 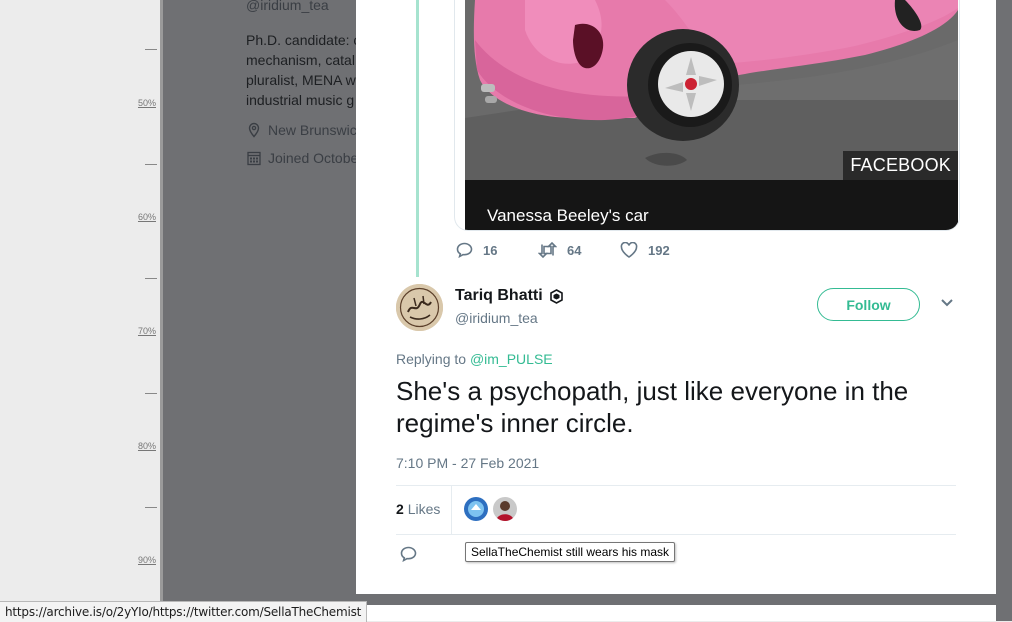 I want to click on media-caption: Vanessa Beeley's car, so click(x=711, y=205).